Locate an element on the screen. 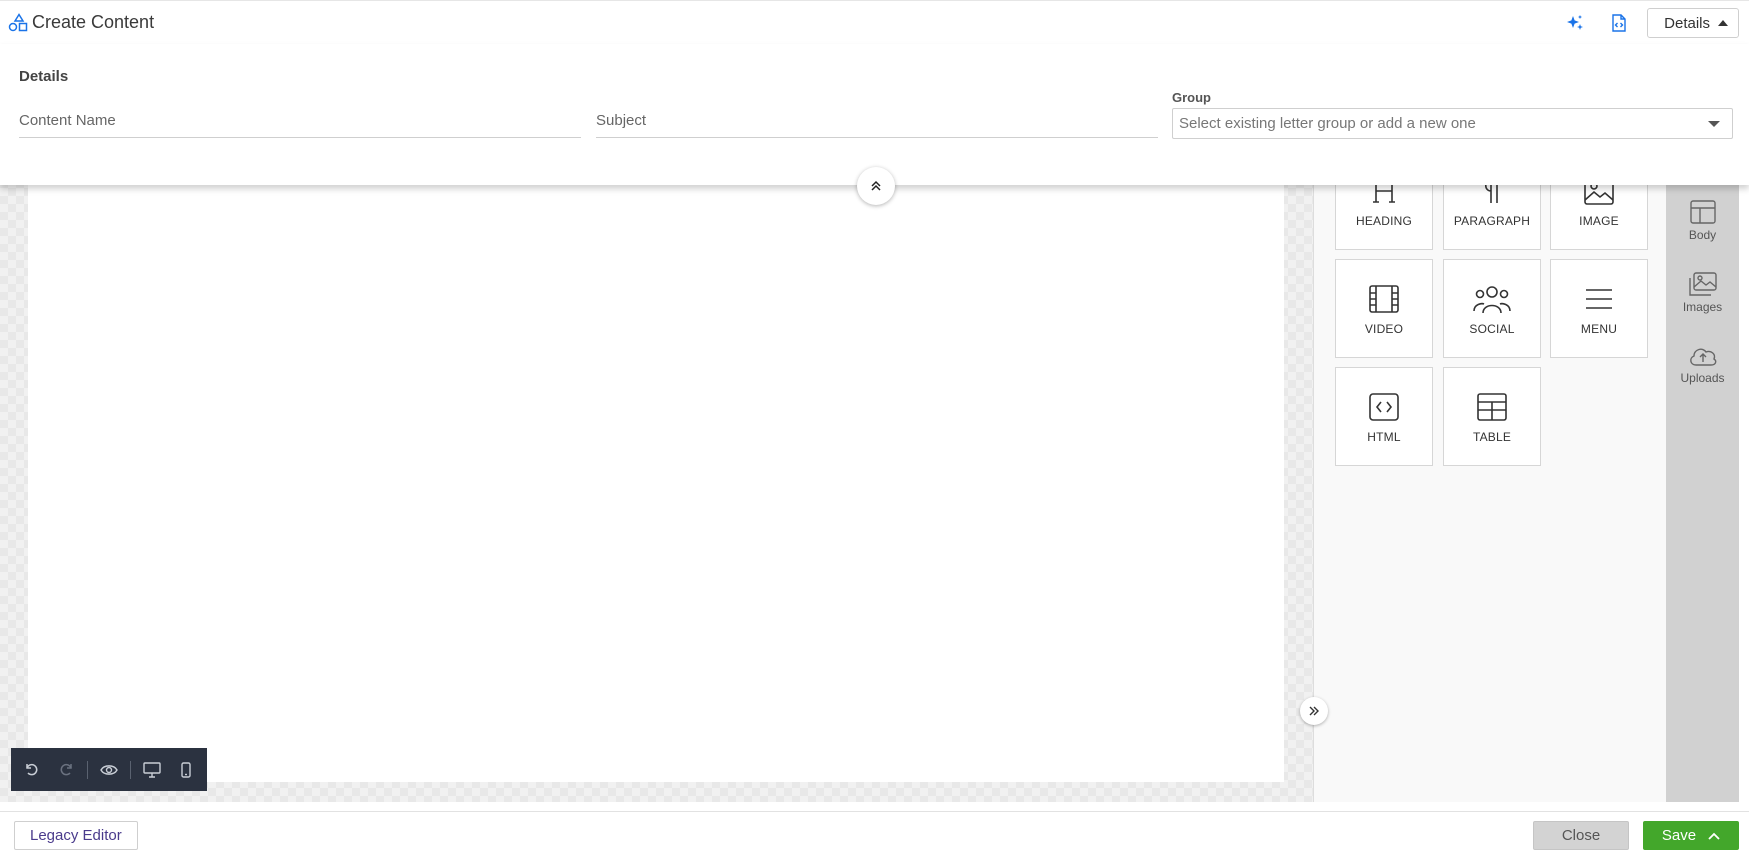 This screenshot has width=1749, height=855. details-toggle-button: Details is located at coordinates (1693, 23).